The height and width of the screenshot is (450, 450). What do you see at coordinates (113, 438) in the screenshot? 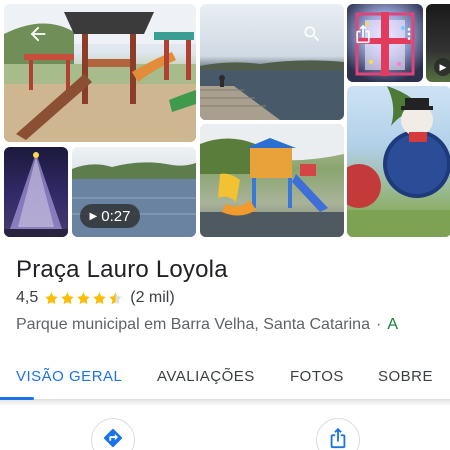
I see `directions-icon` at bounding box center [113, 438].